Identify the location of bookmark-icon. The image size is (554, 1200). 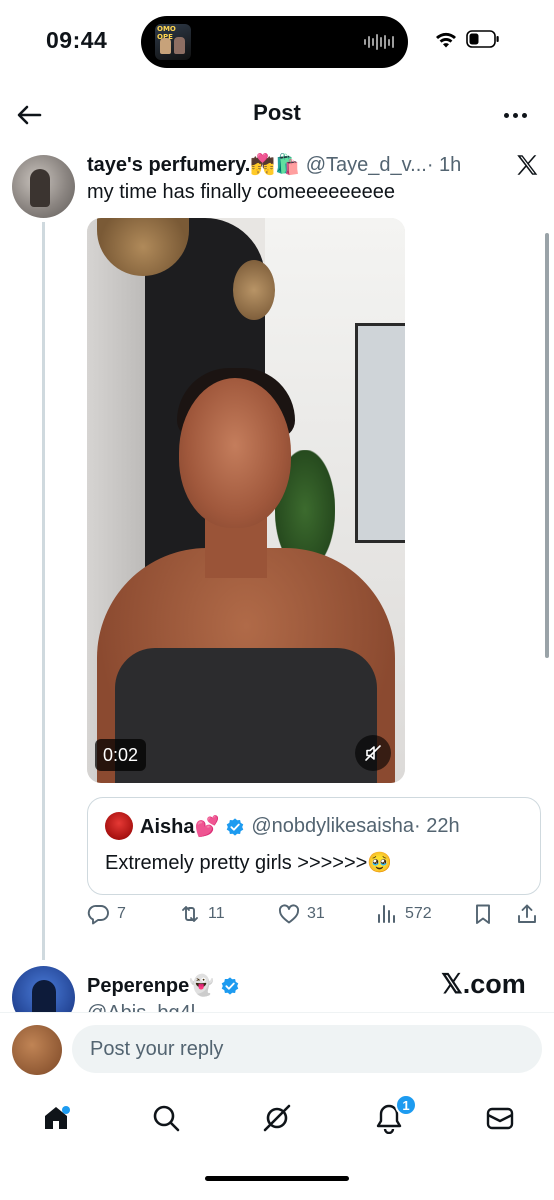
(483, 914).